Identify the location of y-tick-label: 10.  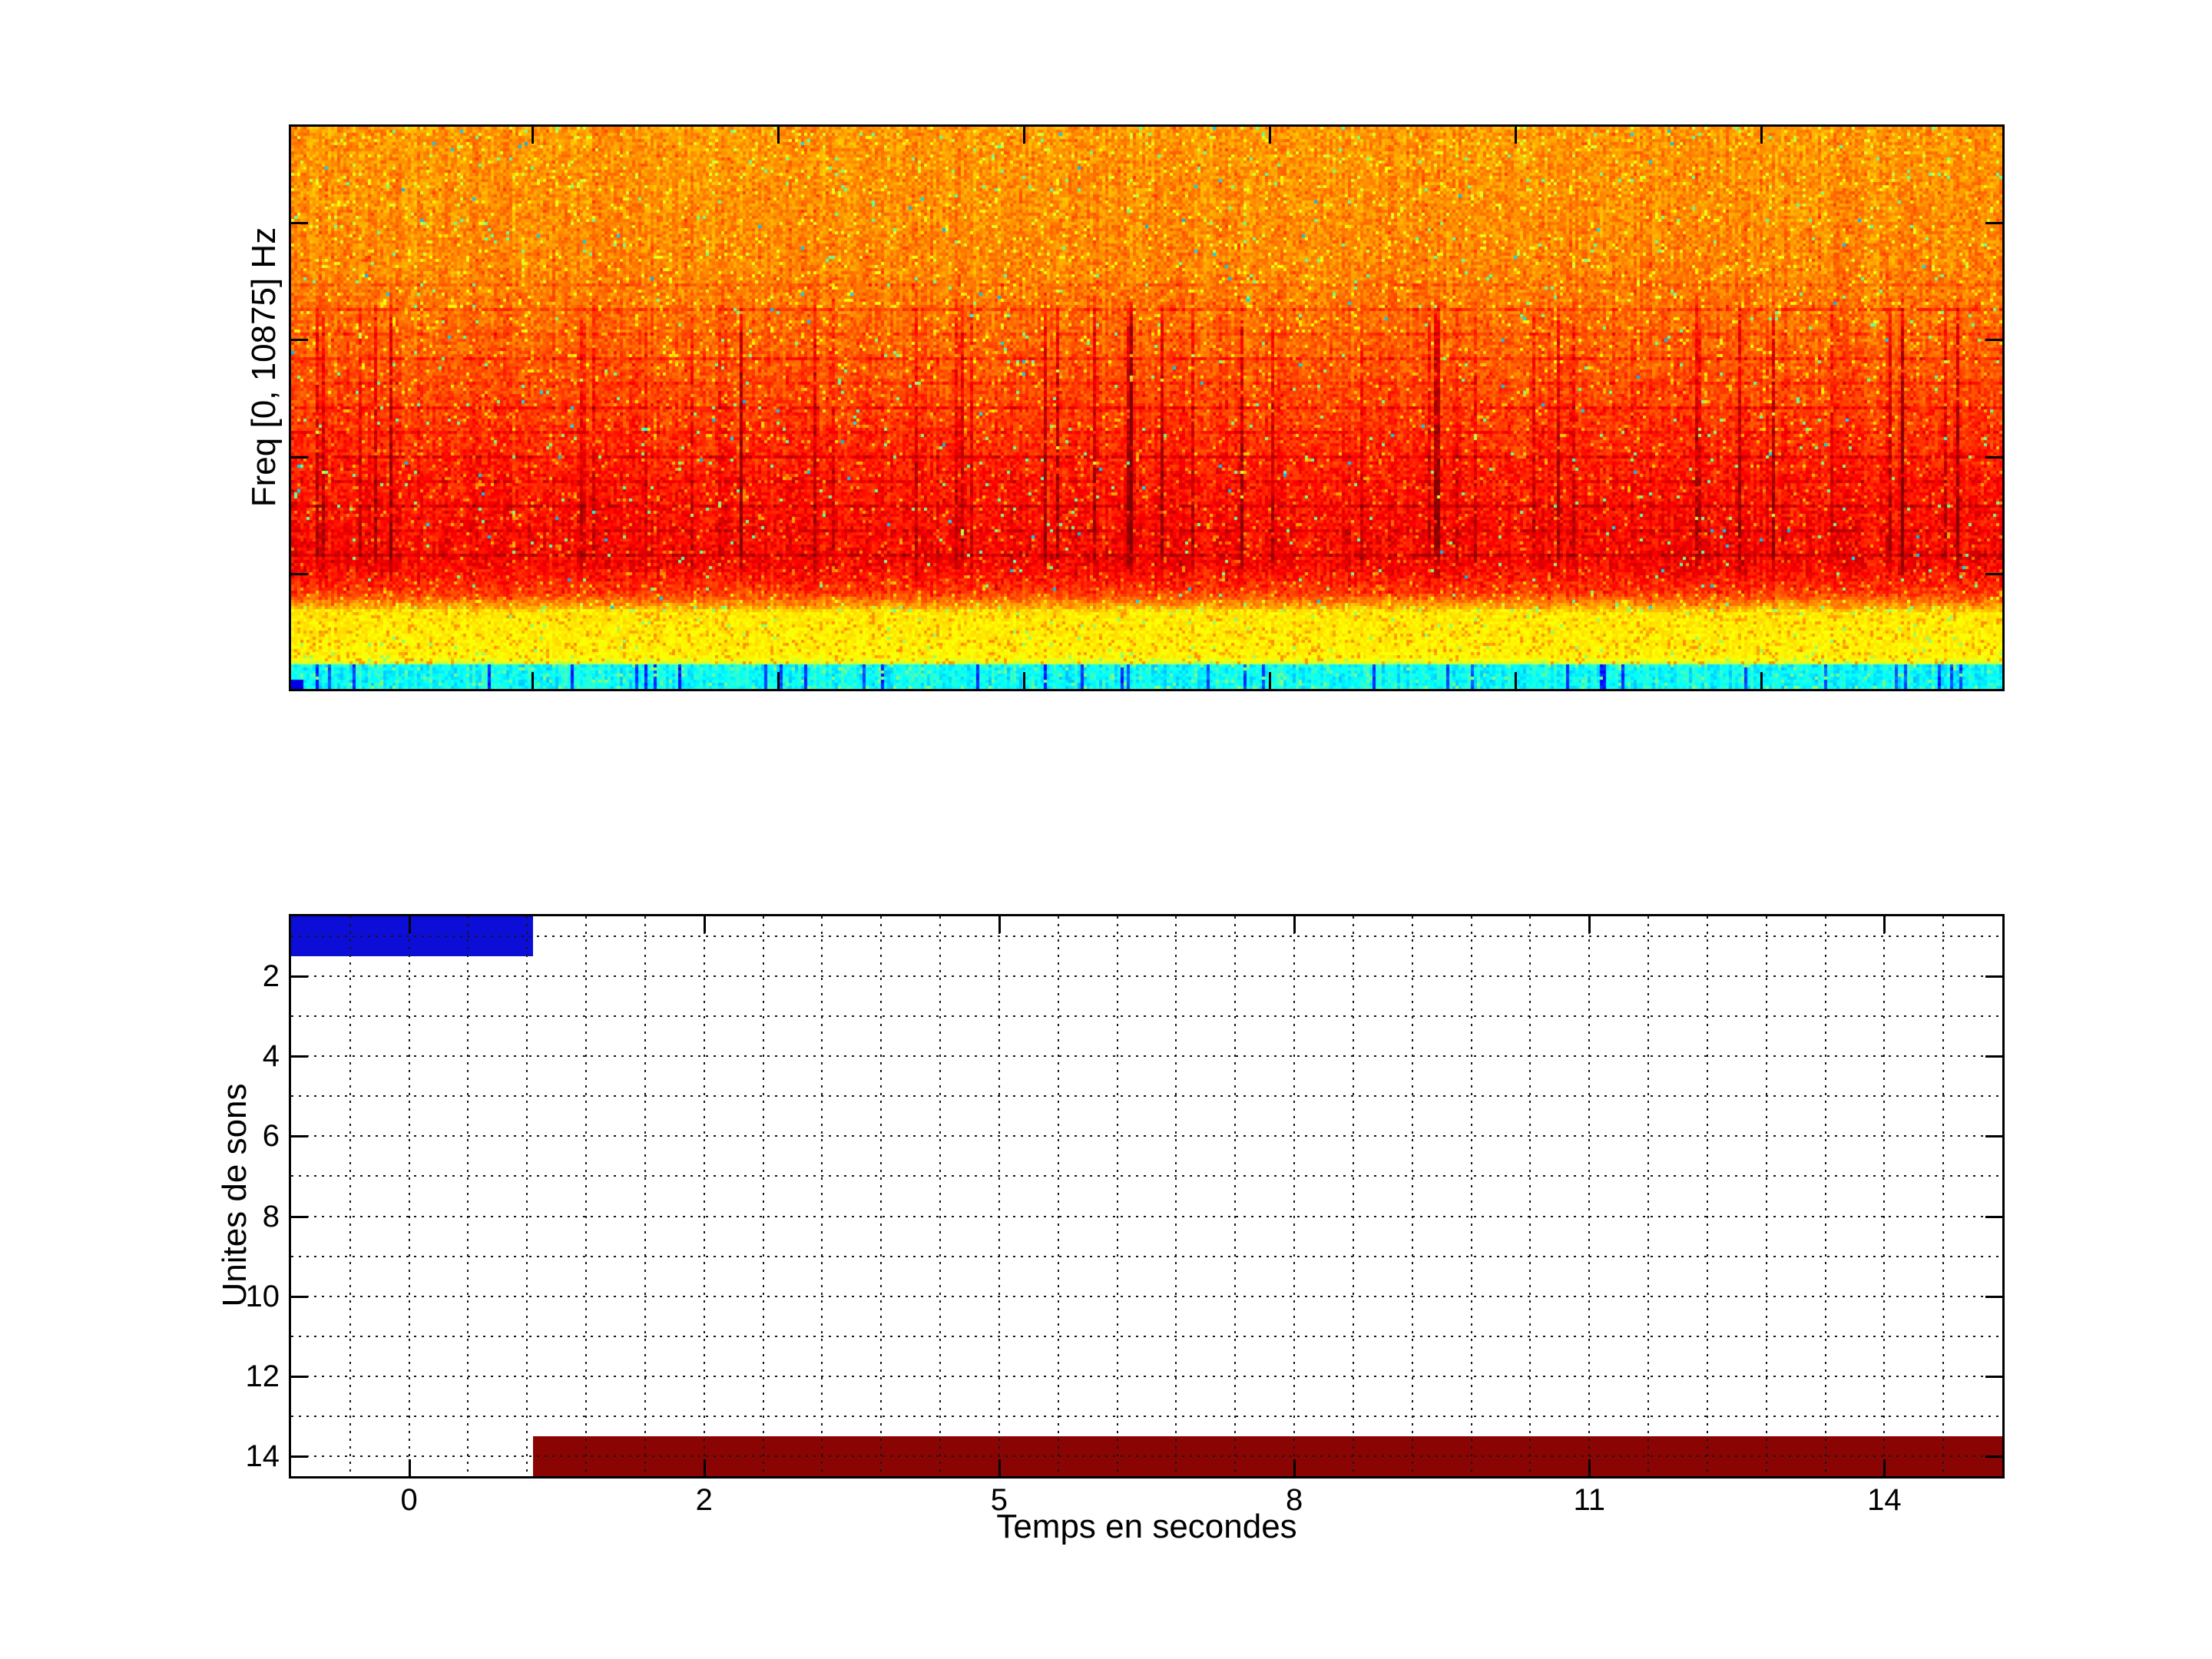
(263, 1296).